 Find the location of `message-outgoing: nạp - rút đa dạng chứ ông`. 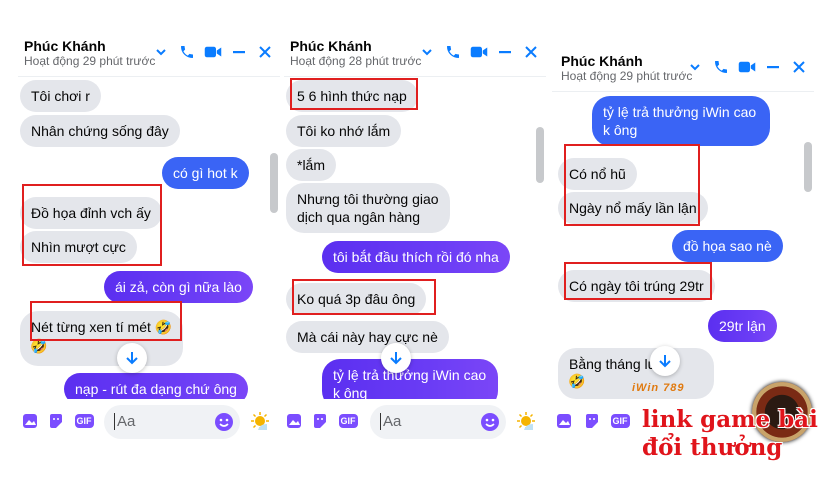

message-outgoing: nạp - rút đa dạng chứ ông is located at coordinates (156, 386).